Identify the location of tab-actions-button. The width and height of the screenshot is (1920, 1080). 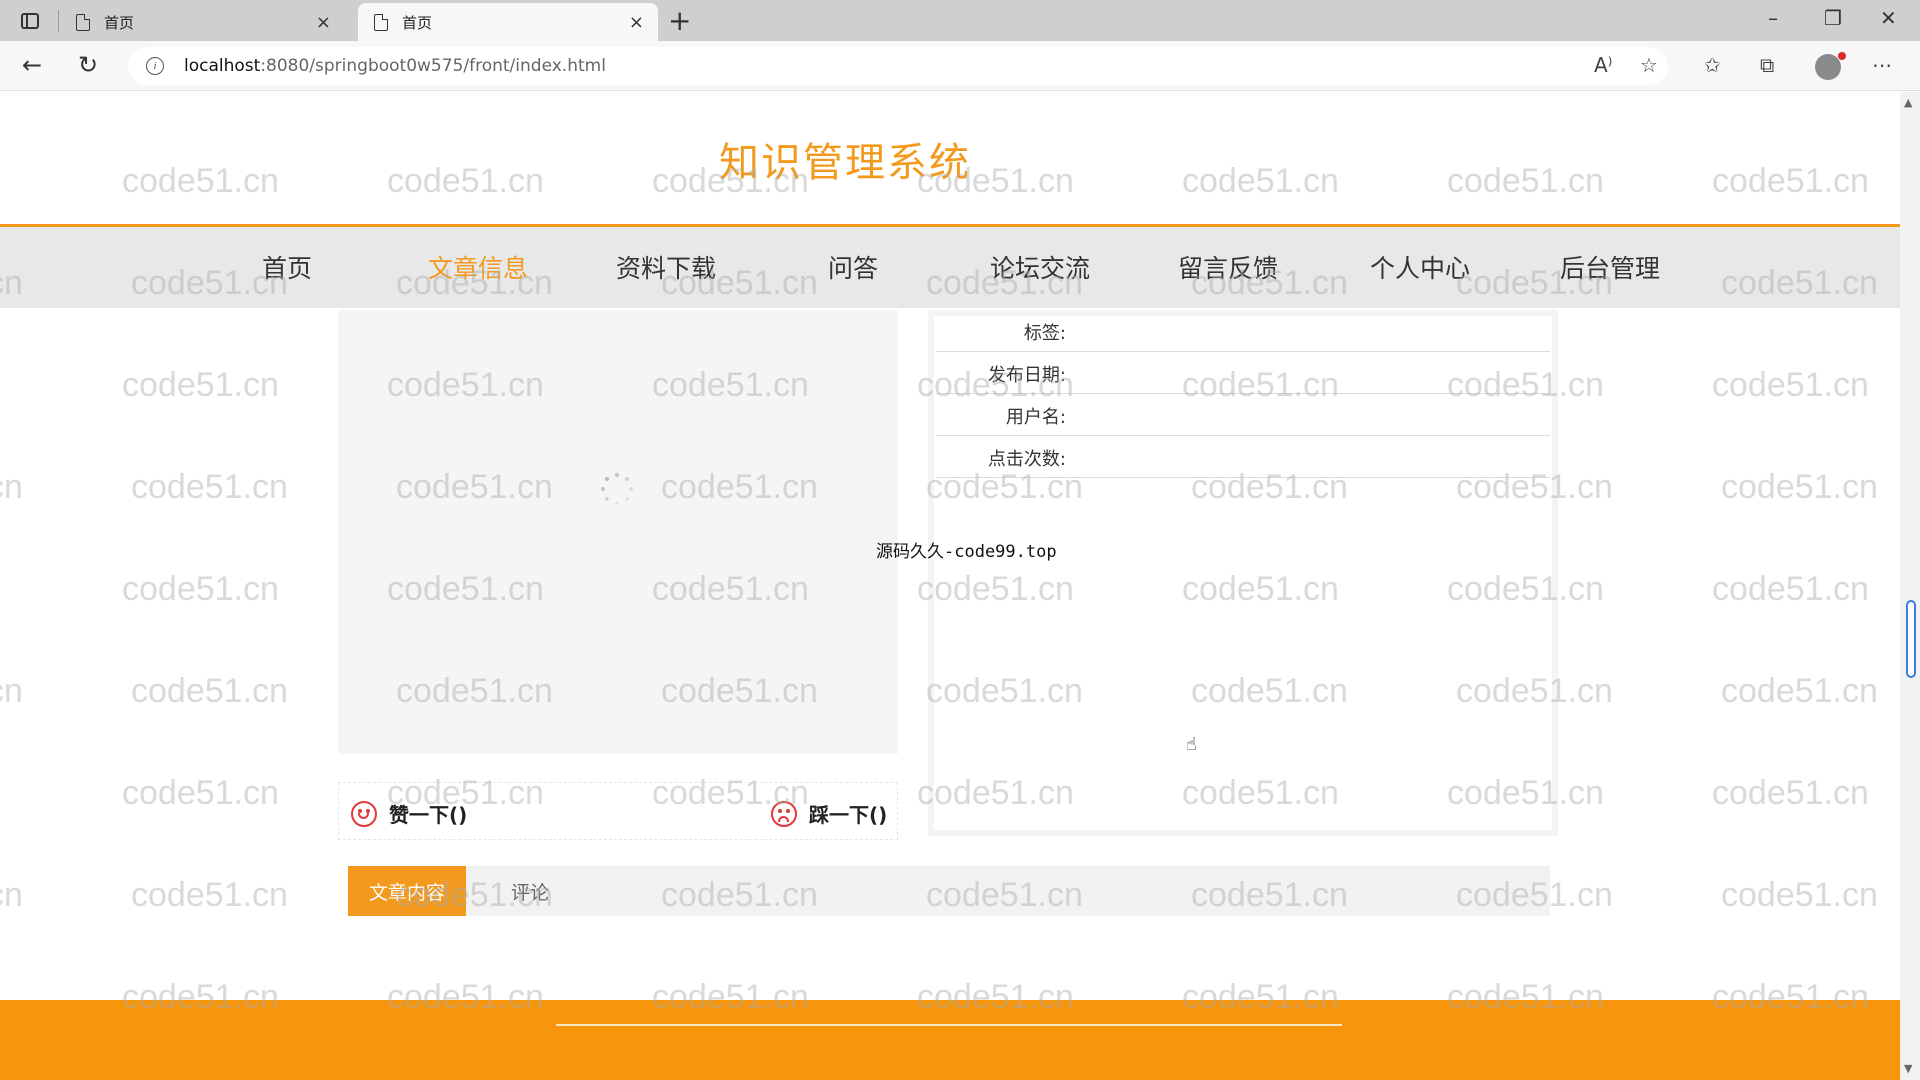
(30, 21).